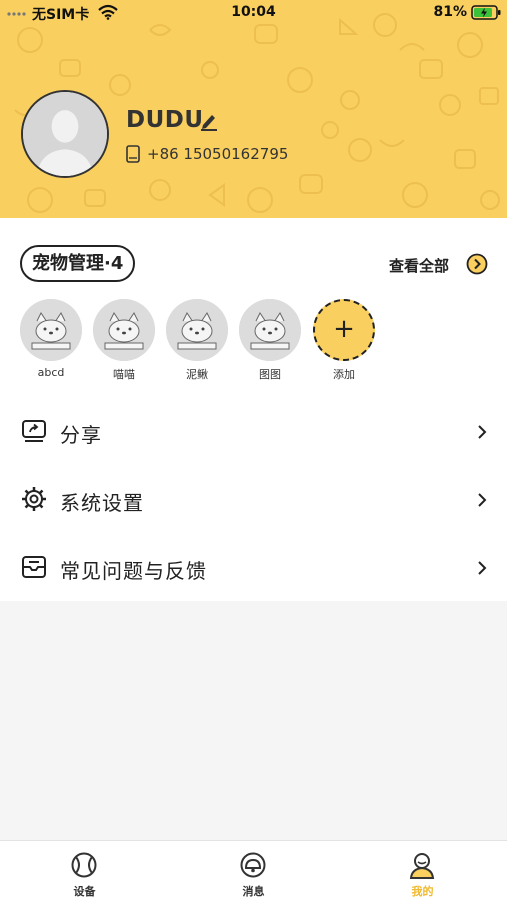 This screenshot has height=900, width=507. Describe the element at coordinates (344, 374) in the screenshot. I see `add-pet-label: 添加` at that location.